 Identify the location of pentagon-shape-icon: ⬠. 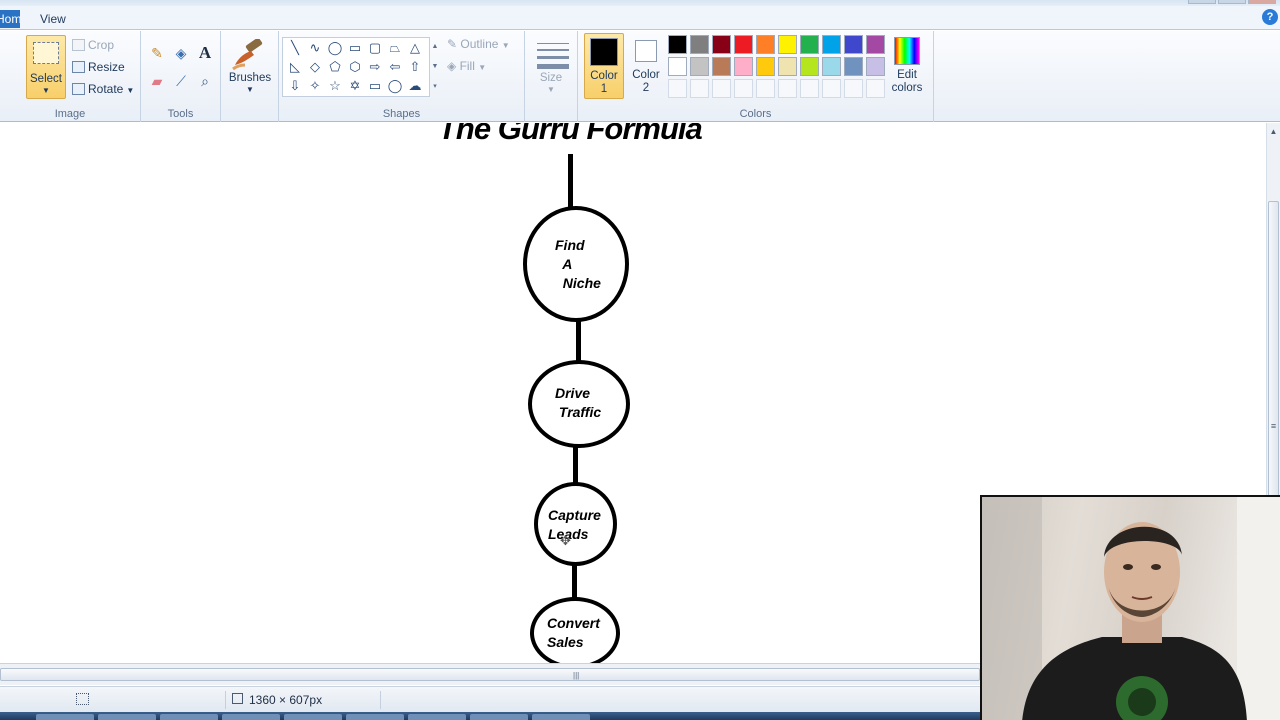
(335, 67).